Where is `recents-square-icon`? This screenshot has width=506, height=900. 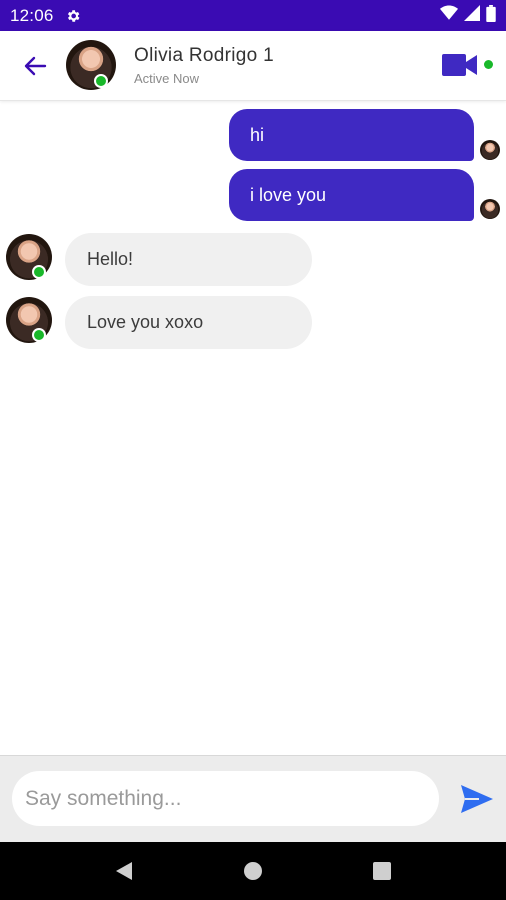 recents-square-icon is located at coordinates (381, 871).